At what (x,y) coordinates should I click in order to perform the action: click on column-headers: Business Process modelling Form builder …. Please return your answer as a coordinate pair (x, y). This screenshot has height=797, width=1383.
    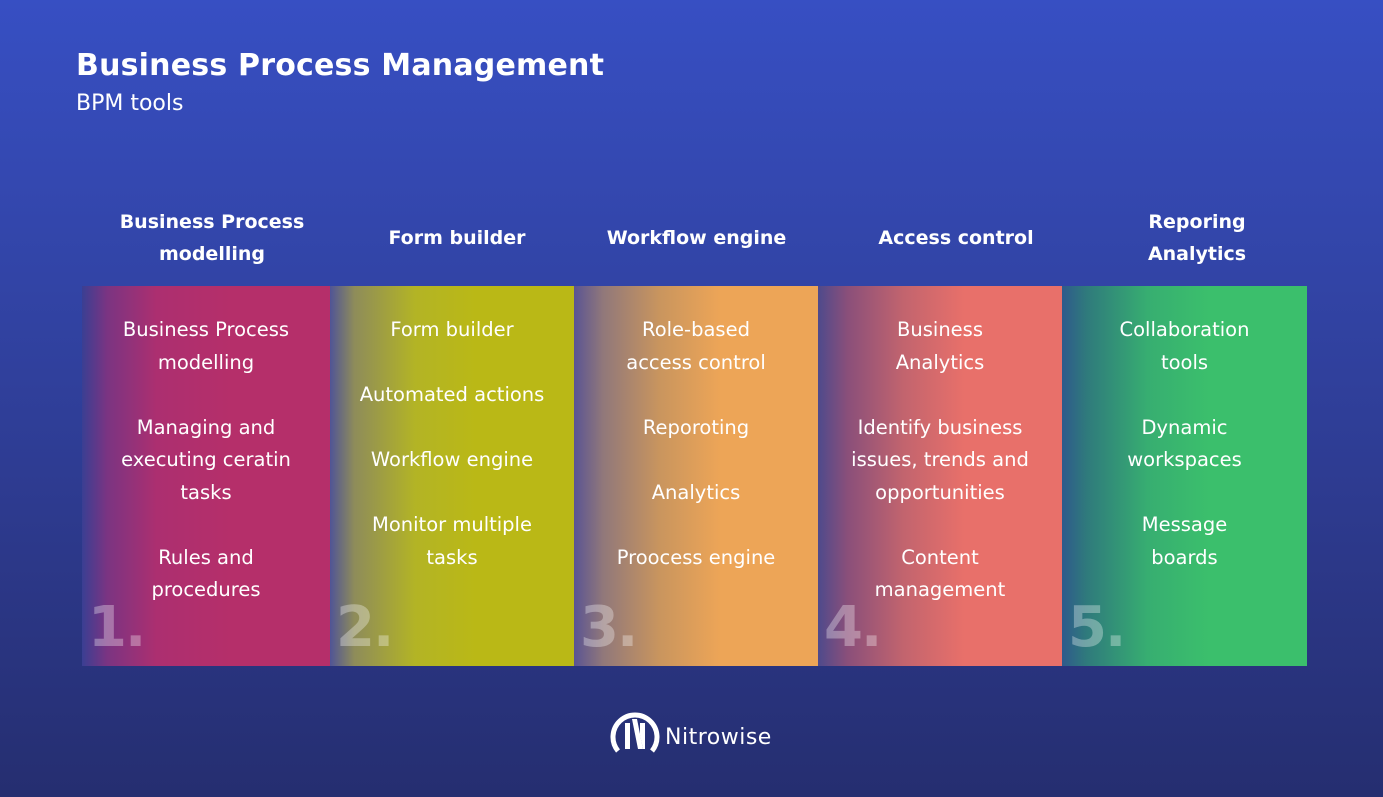
    Looking at the image, I should click on (694, 238).